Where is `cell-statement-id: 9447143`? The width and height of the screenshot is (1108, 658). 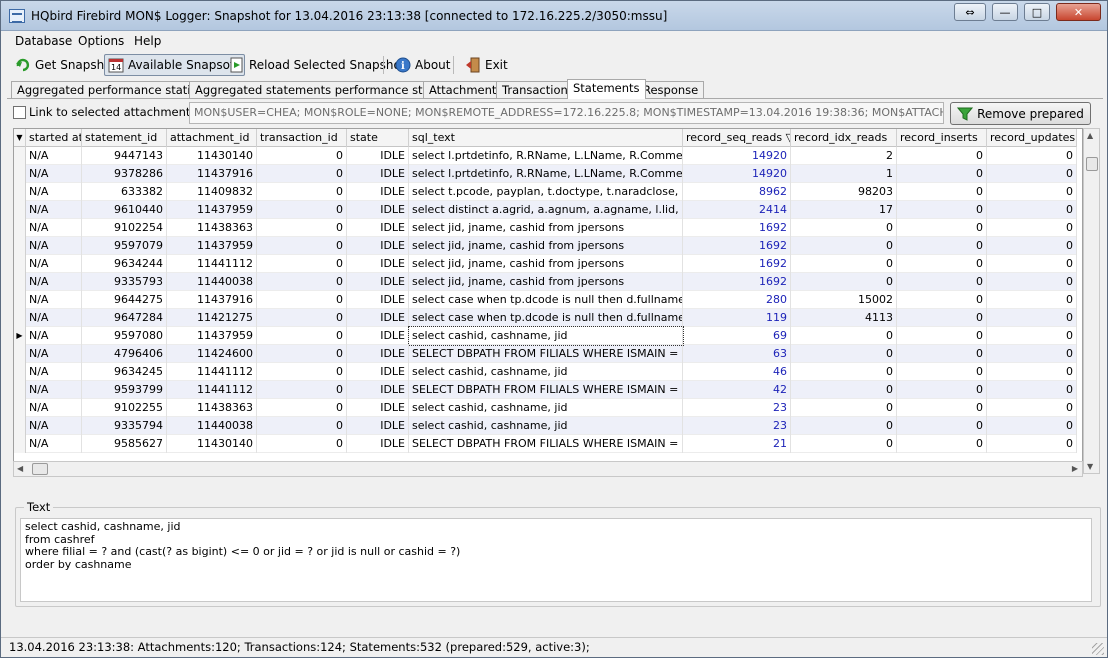
cell-statement-id: 9447143 is located at coordinates (124, 156).